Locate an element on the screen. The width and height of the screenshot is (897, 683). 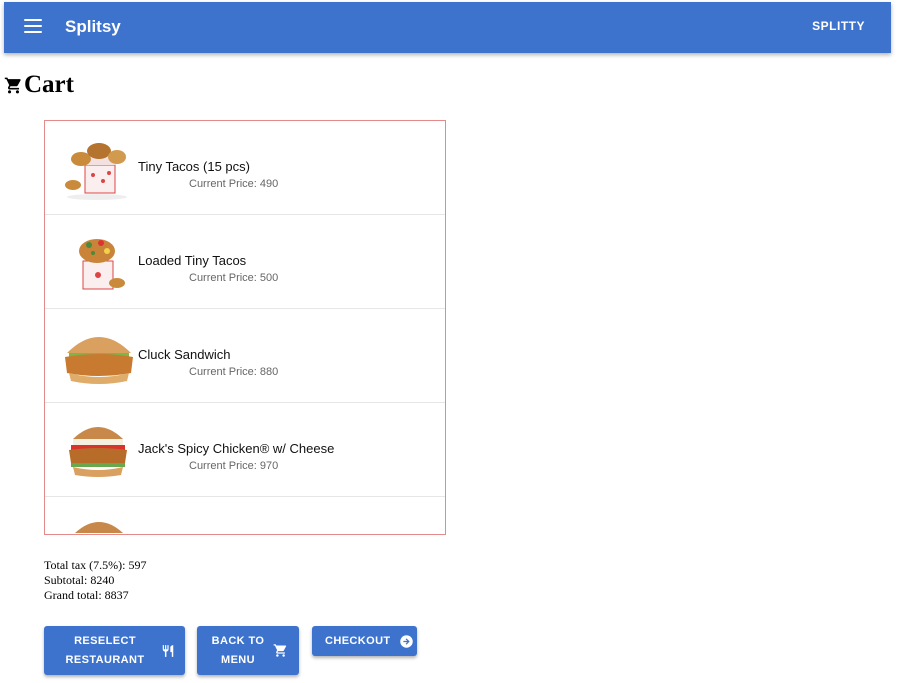
tiny-tacos-image is located at coordinates (96, 171).